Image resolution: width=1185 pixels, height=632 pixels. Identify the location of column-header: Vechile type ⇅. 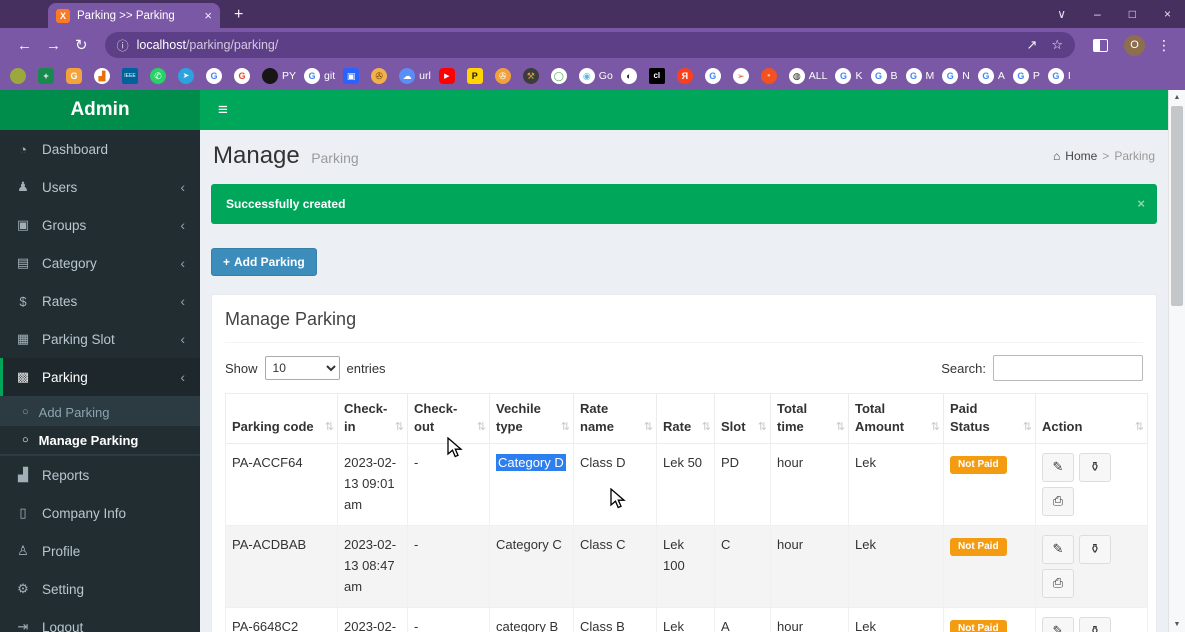
(531, 418).